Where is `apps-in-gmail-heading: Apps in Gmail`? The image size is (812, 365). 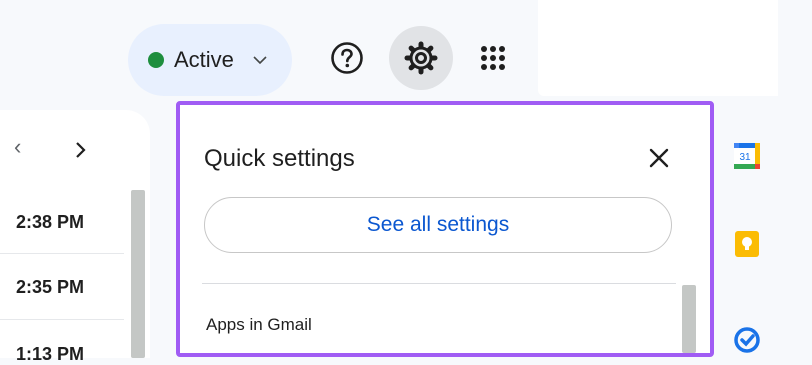 apps-in-gmail-heading: Apps in Gmail is located at coordinates (259, 324).